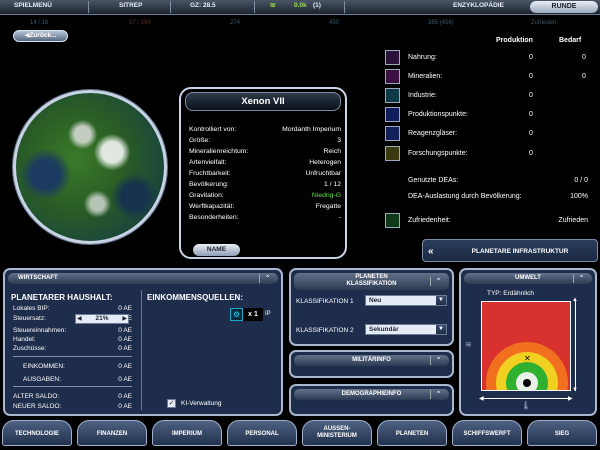 The width and height of the screenshot is (600, 450). What do you see at coordinates (125, 308) in the screenshot?
I see `budget-value: 0 AE` at bounding box center [125, 308].